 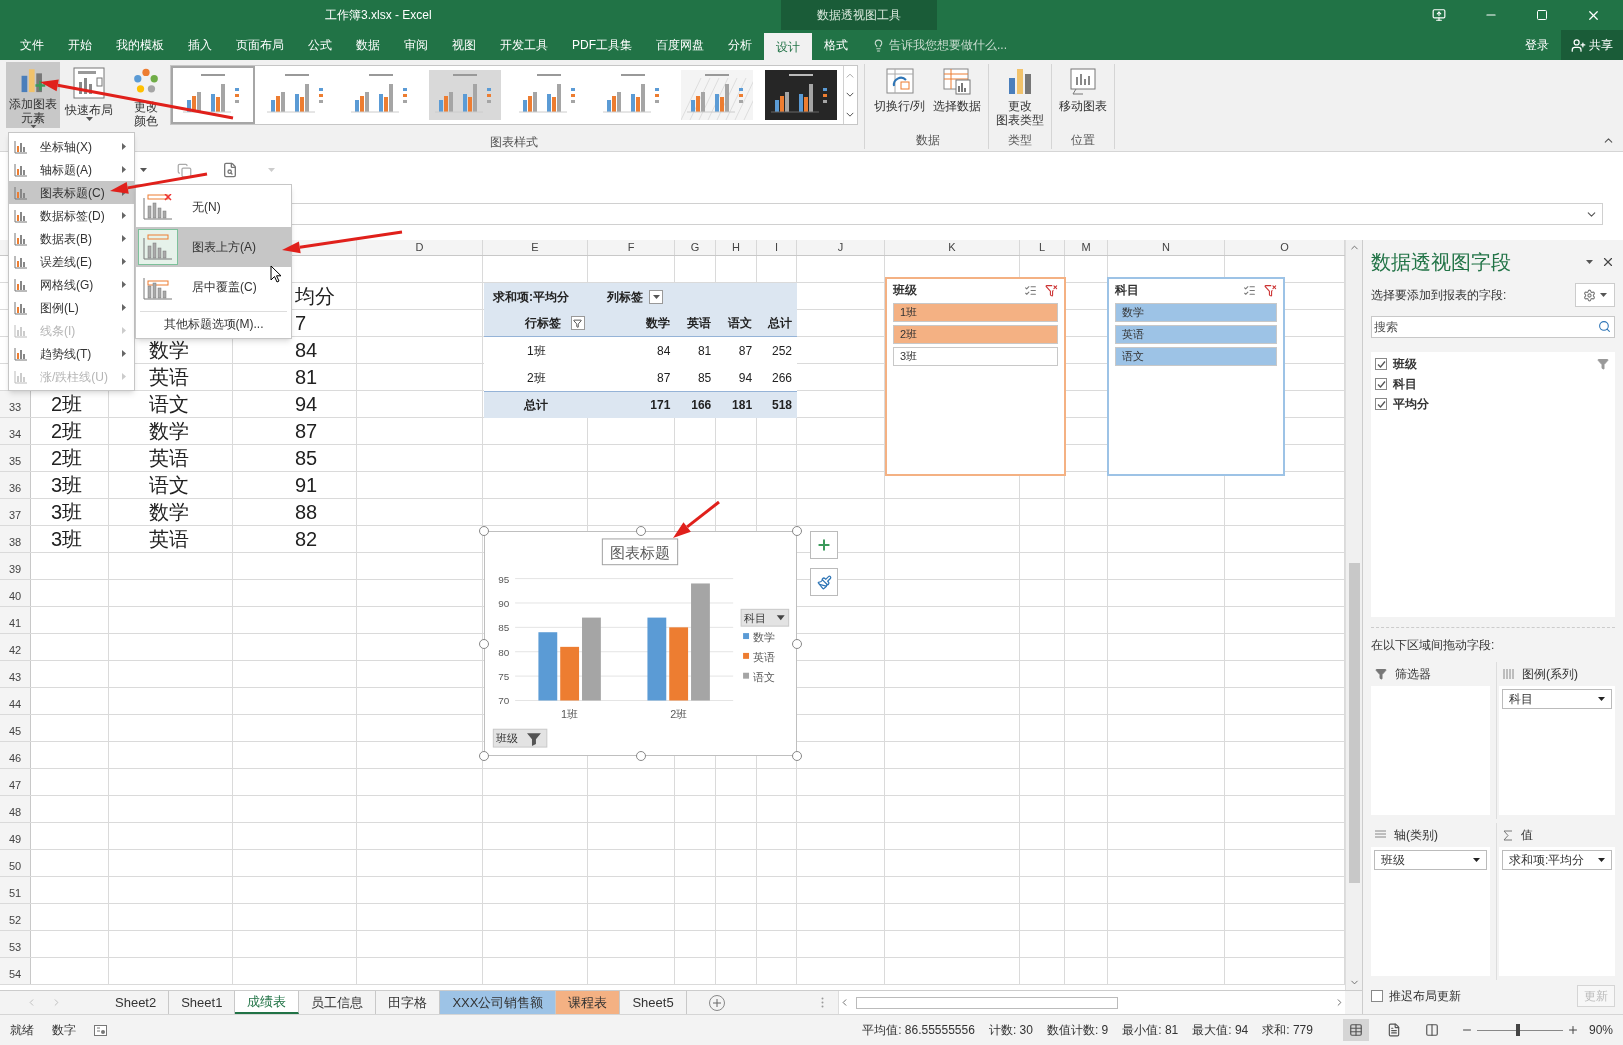 I want to click on ribbon-tab: 视图, so click(x=464, y=45).